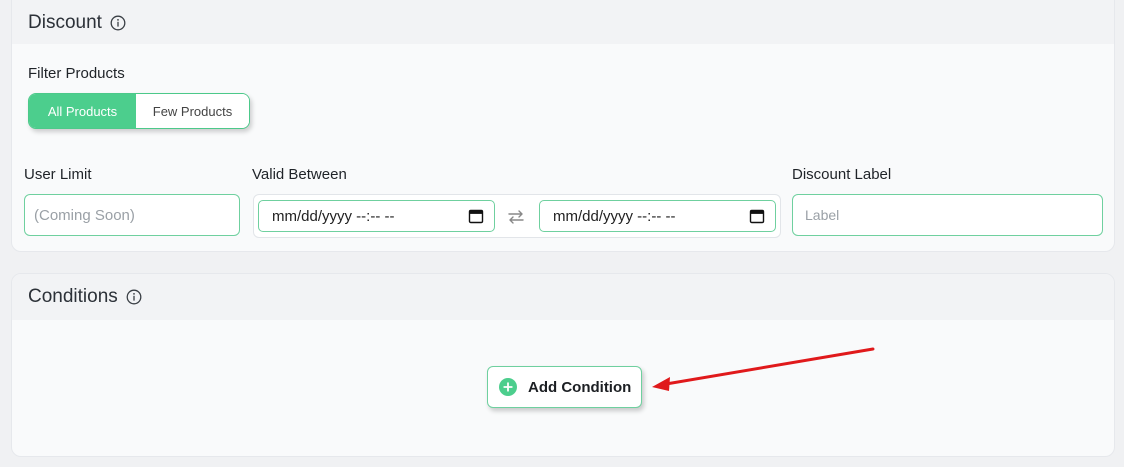  What do you see at coordinates (563, 22) in the screenshot?
I see `discount-header: Discount` at bounding box center [563, 22].